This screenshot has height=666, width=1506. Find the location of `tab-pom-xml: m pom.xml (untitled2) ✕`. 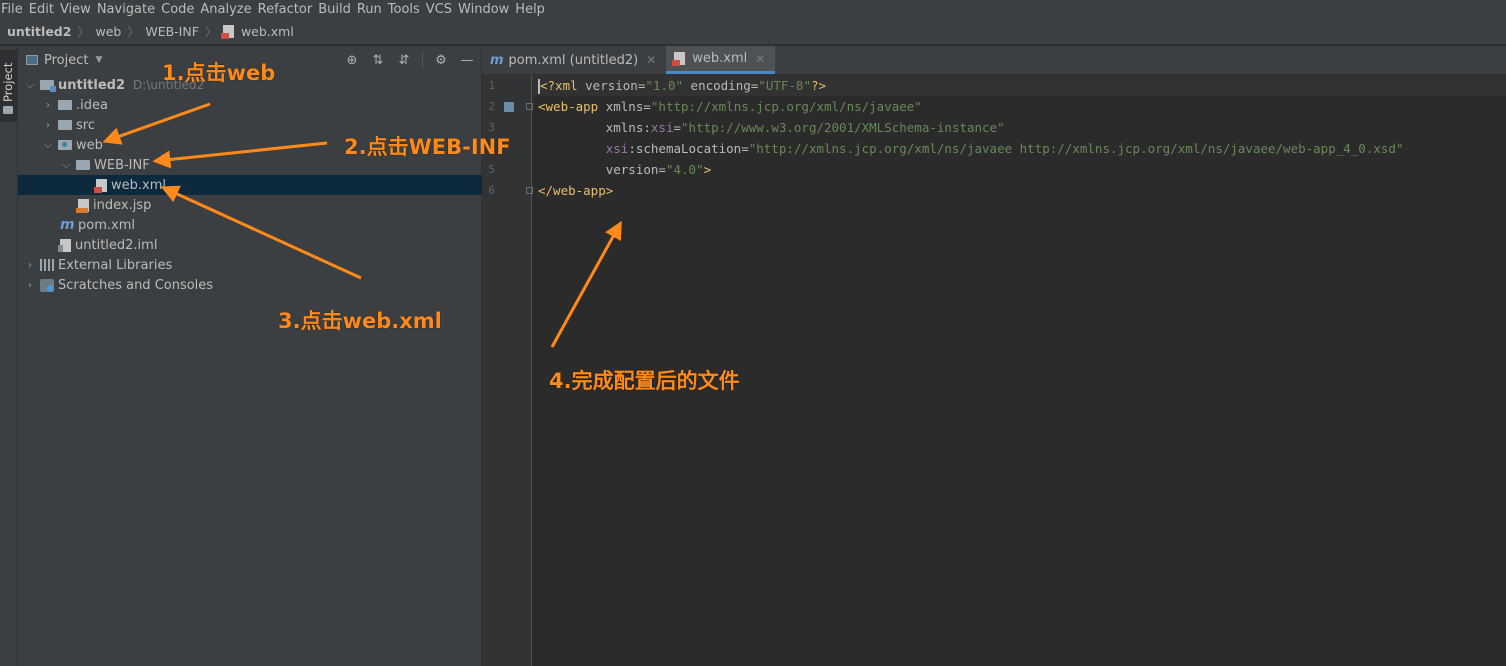

tab-pom-xml: m pom.xml (untitled2) ✕ is located at coordinates (574, 60).